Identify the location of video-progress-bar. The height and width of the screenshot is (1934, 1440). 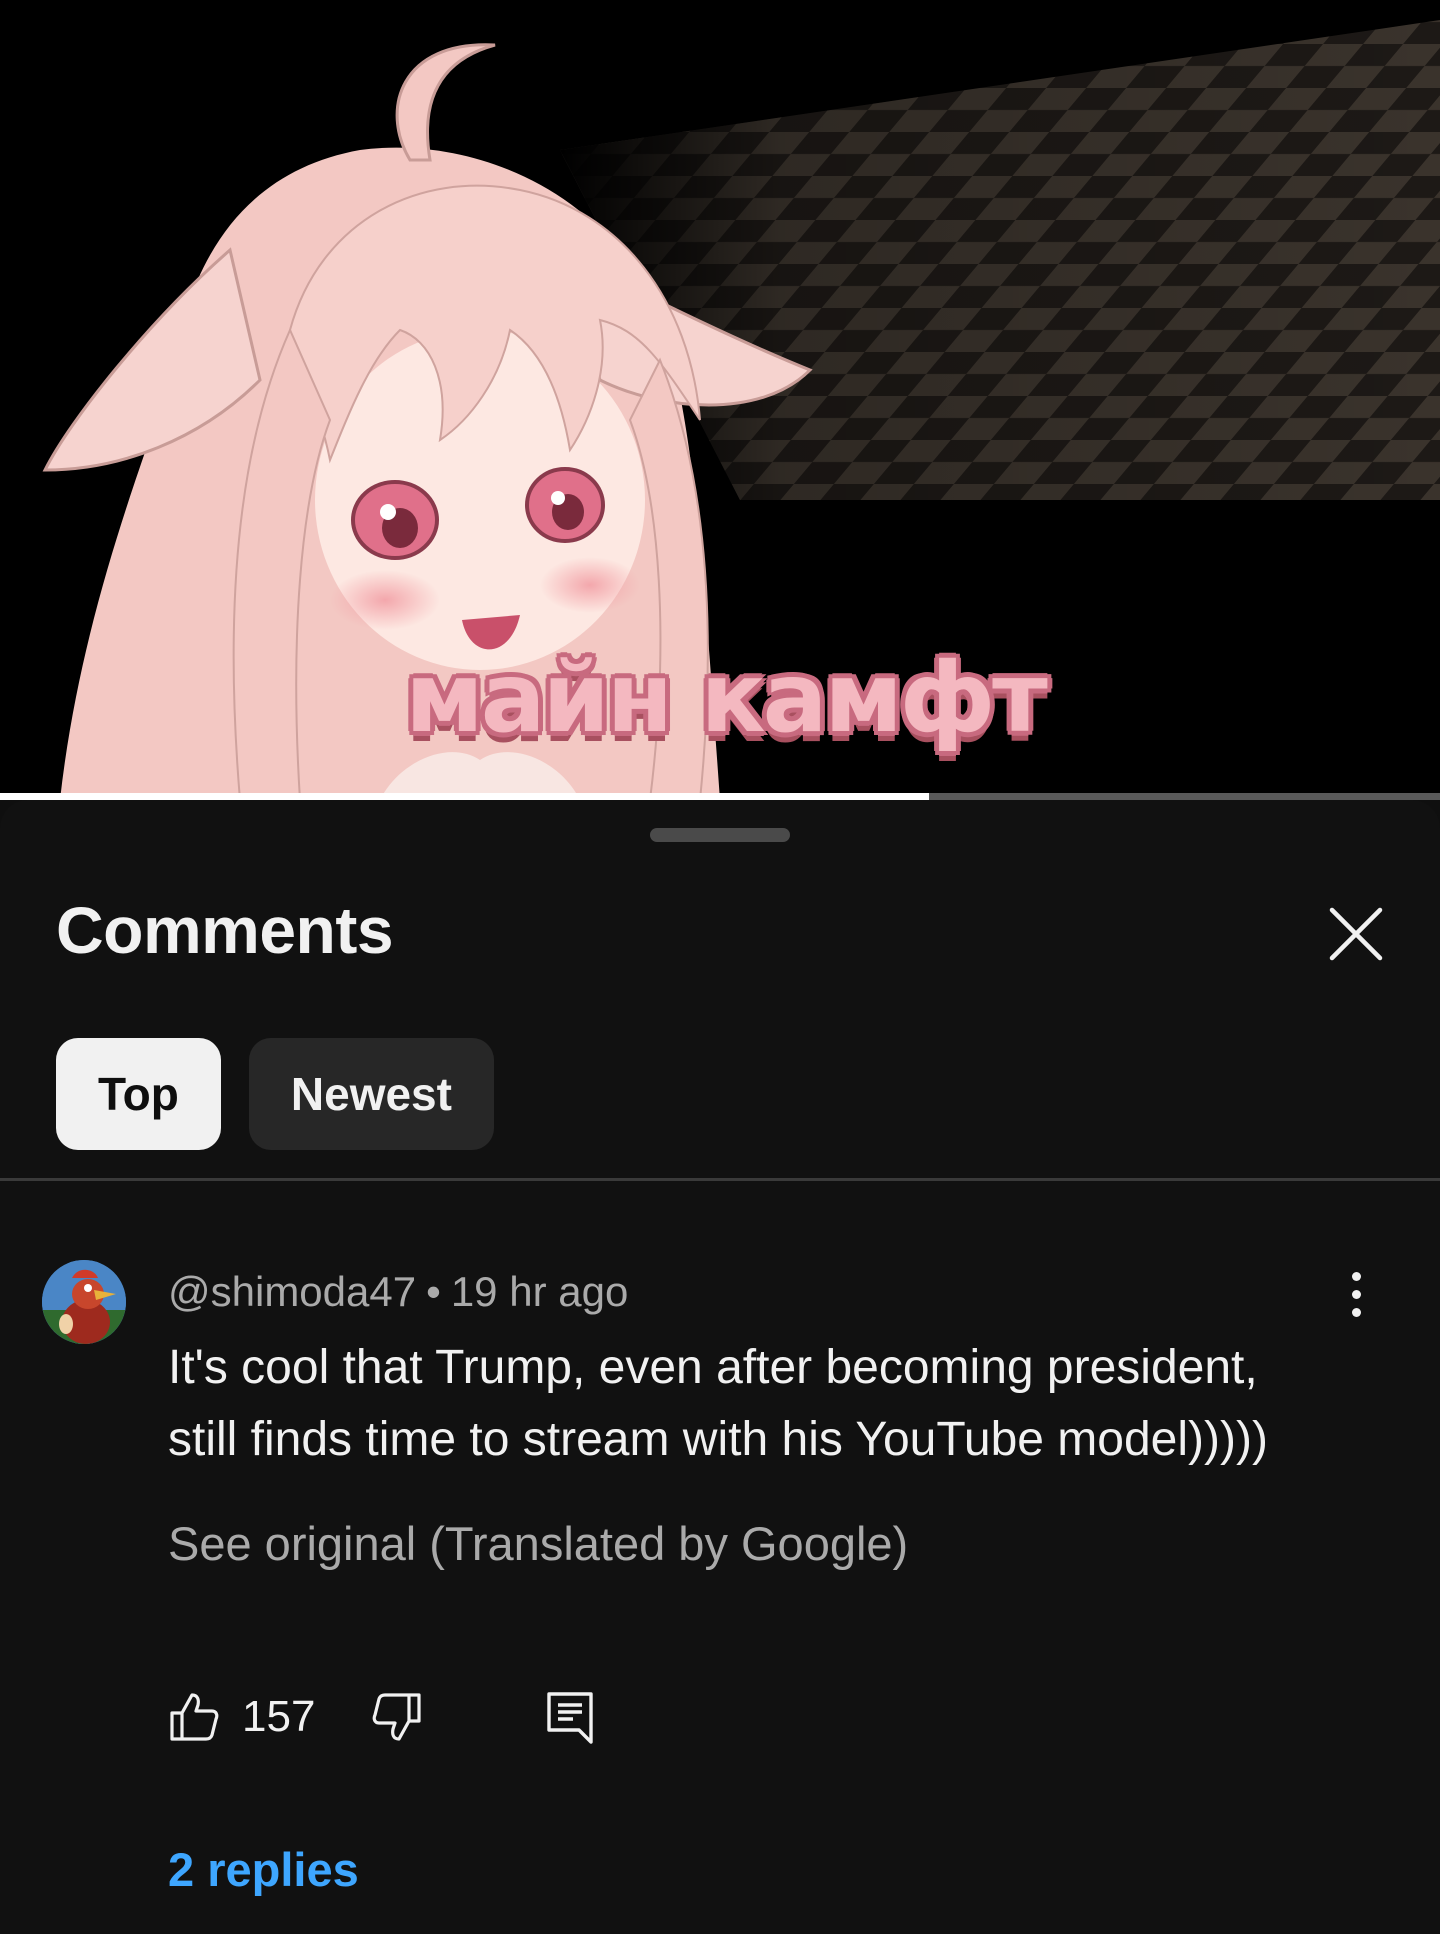
(720, 796).